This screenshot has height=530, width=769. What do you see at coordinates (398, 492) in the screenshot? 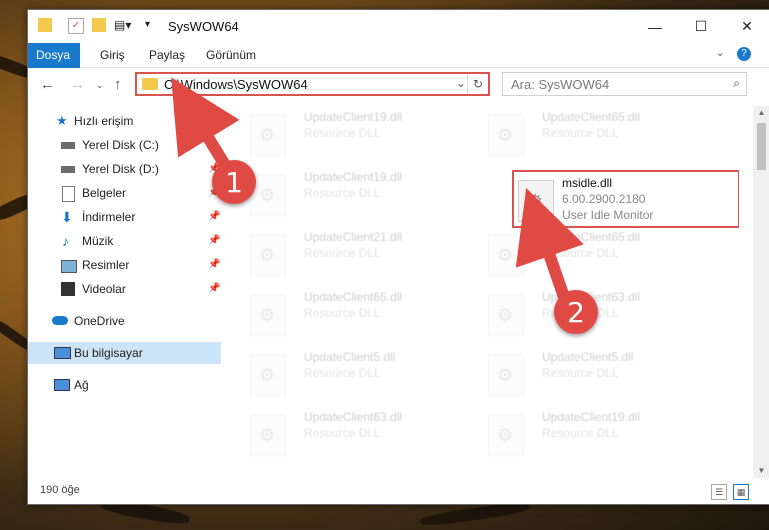
I see `status-bar: 190 öğe ☰ ▦` at bounding box center [398, 492].